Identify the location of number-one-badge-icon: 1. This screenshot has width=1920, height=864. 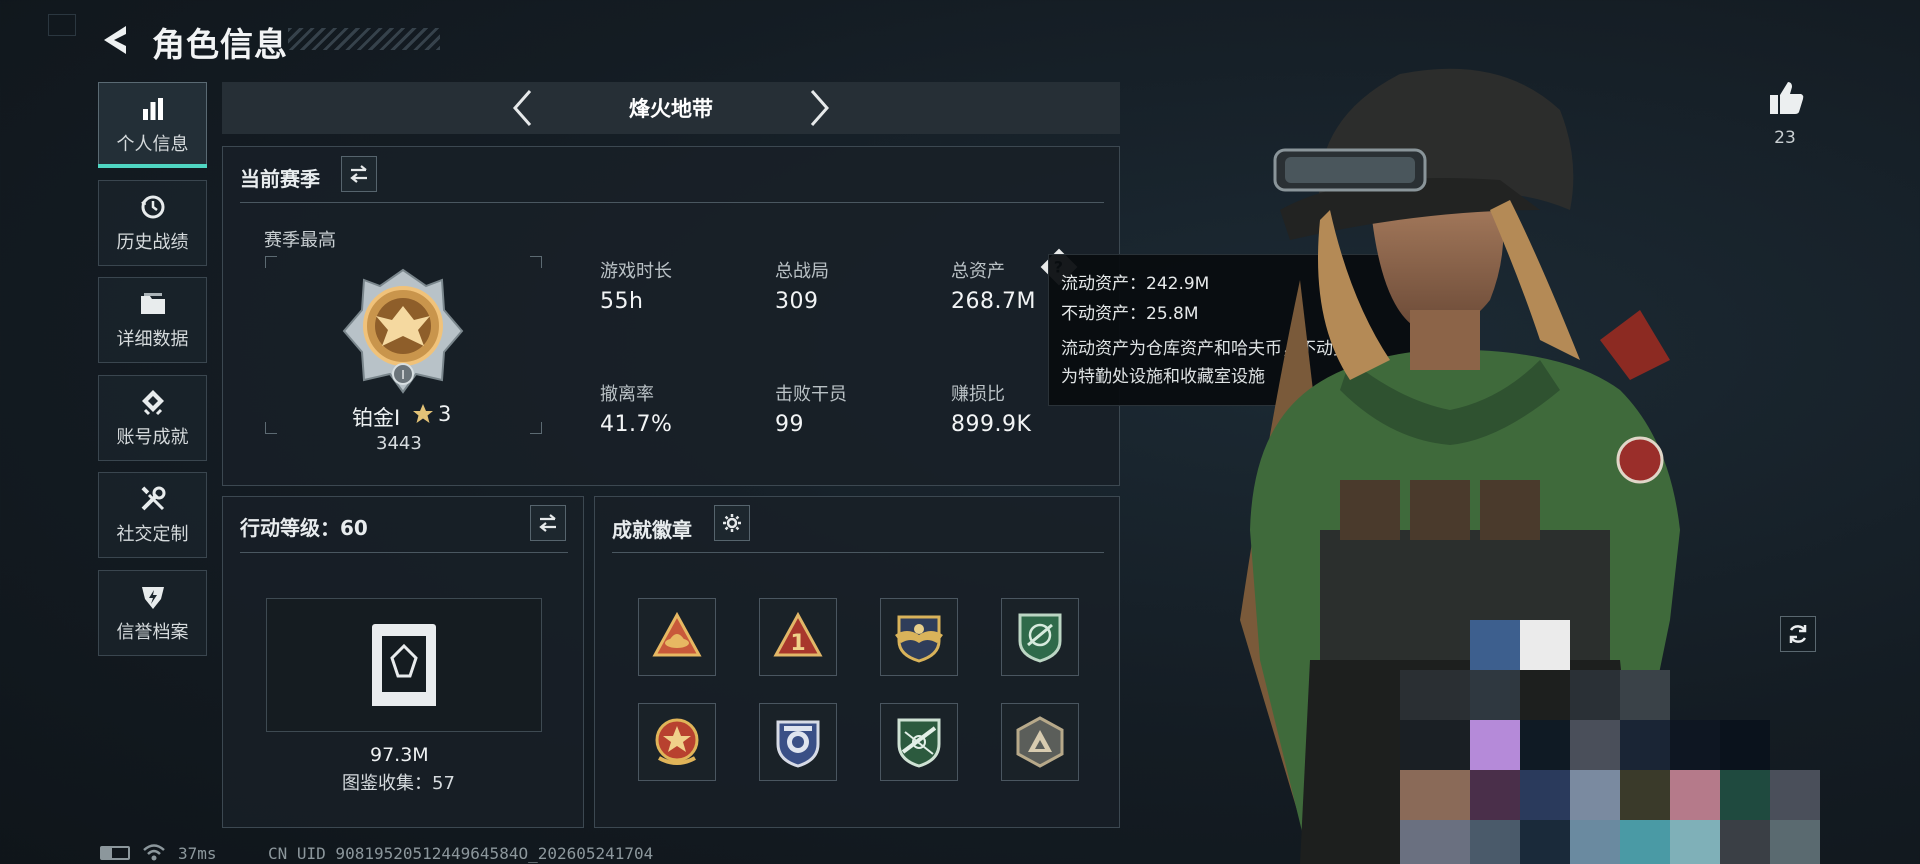
(798, 634).